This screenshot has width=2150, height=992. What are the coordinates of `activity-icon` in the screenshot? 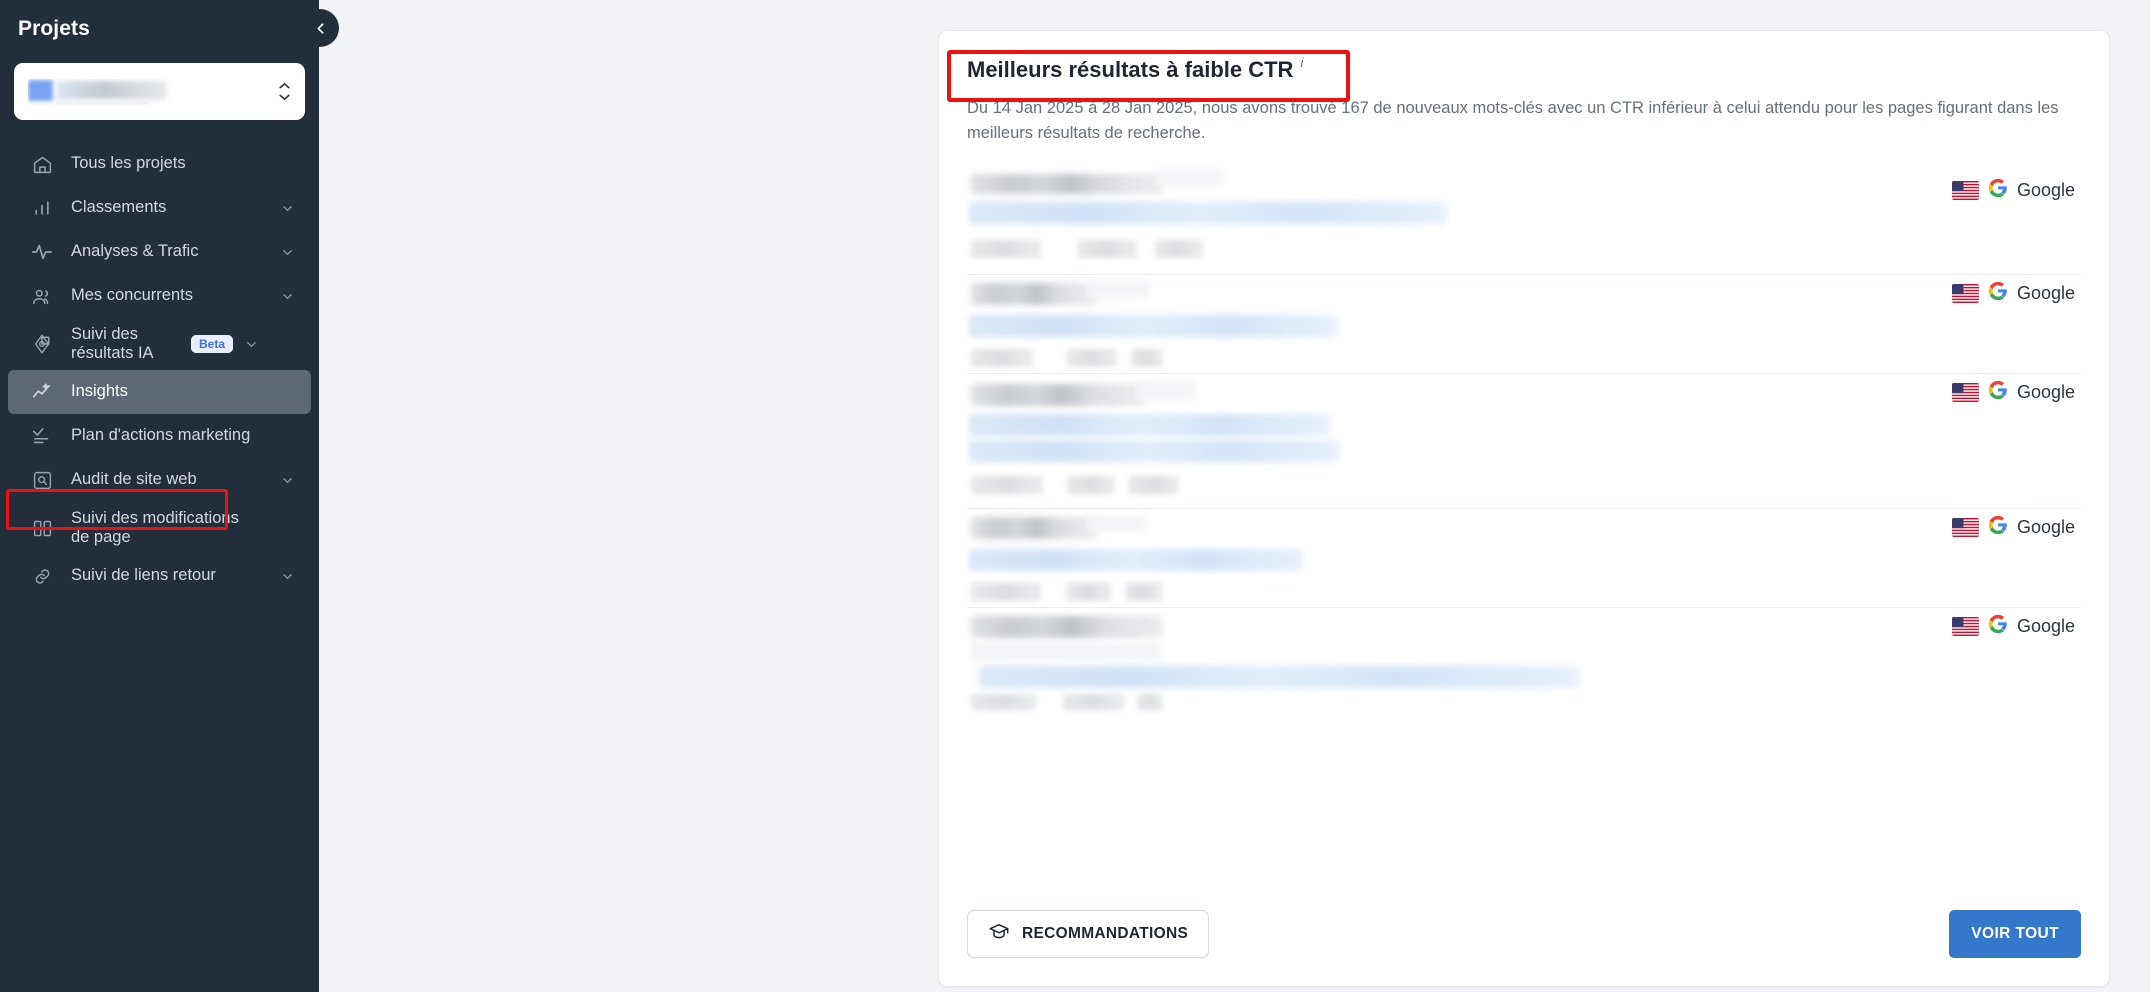 It's located at (42, 252).